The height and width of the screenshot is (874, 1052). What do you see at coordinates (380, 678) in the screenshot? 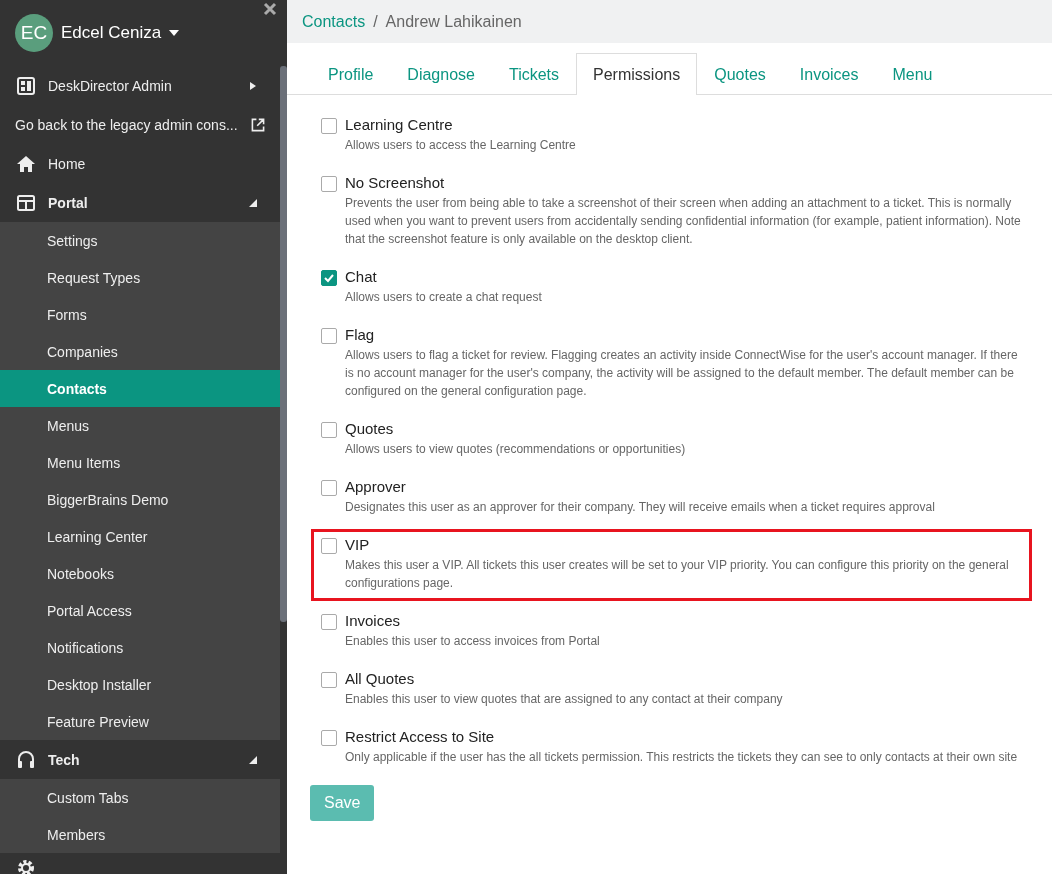
I see `permission-title: All Quotes` at bounding box center [380, 678].